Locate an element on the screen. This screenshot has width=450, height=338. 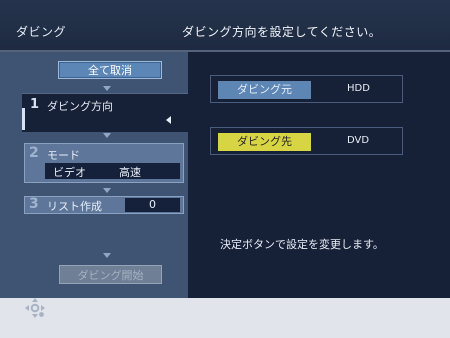
destination-label: ダビング先 is located at coordinates (264, 142).